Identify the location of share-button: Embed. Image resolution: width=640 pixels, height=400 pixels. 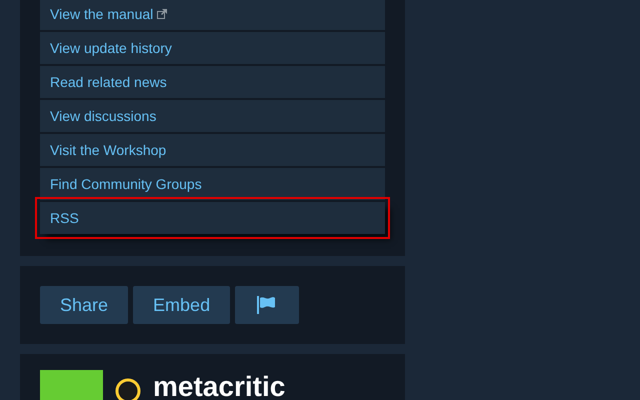
(181, 305).